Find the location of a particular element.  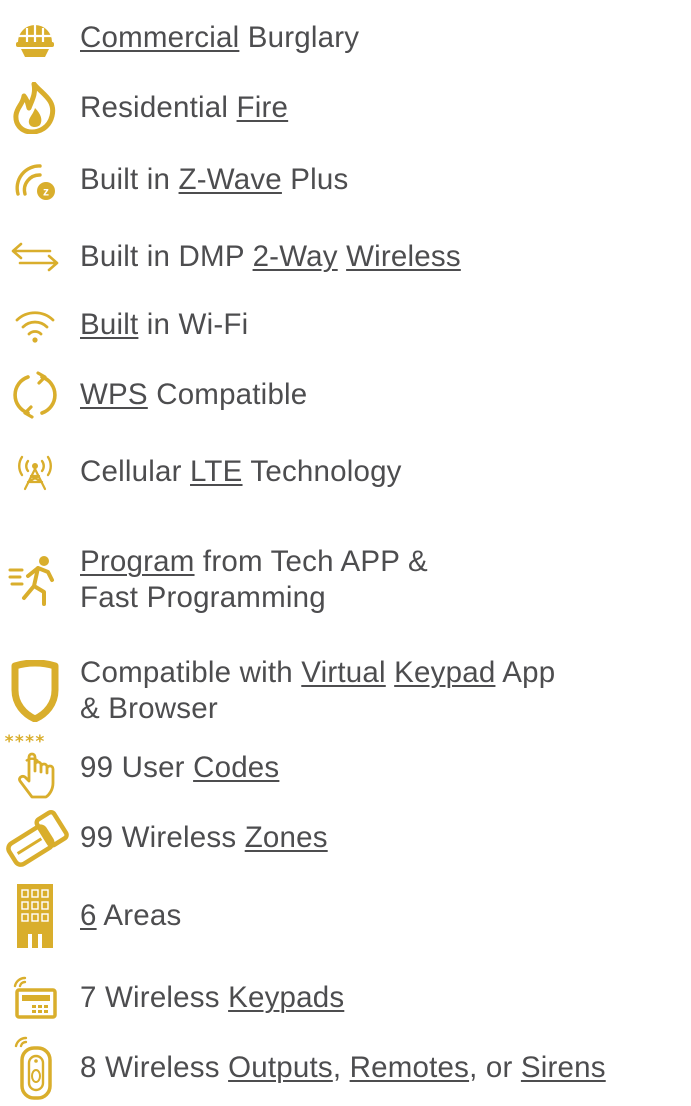

feature-text-line: Commercial Burglary is located at coordinates (219, 38).